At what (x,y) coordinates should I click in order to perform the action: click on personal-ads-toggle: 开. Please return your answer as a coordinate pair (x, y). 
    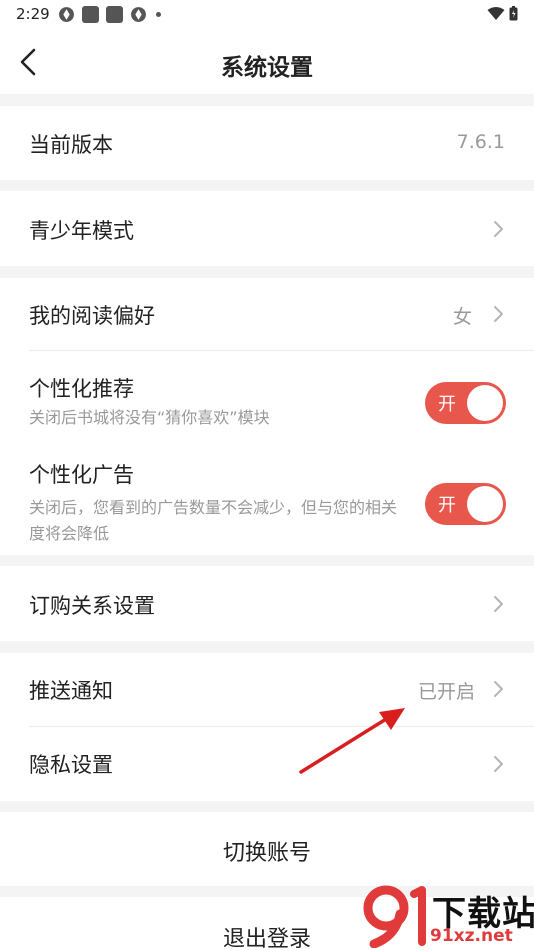
    Looking at the image, I should click on (465, 504).